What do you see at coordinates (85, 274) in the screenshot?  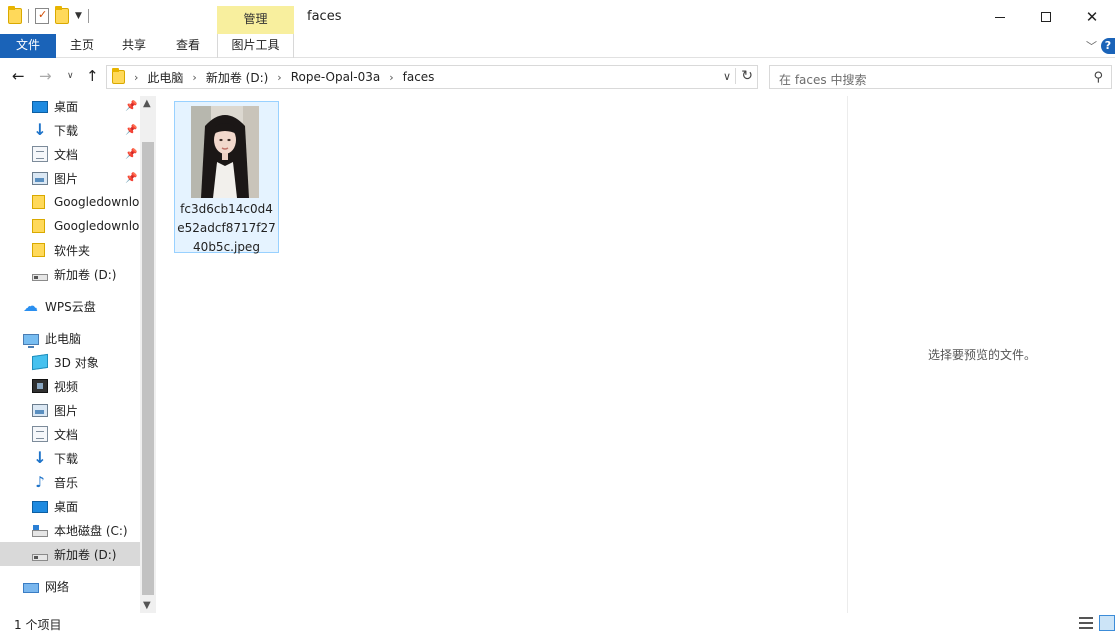 I see `sidebar-item-label: 新加卷 (D:)` at bounding box center [85, 274].